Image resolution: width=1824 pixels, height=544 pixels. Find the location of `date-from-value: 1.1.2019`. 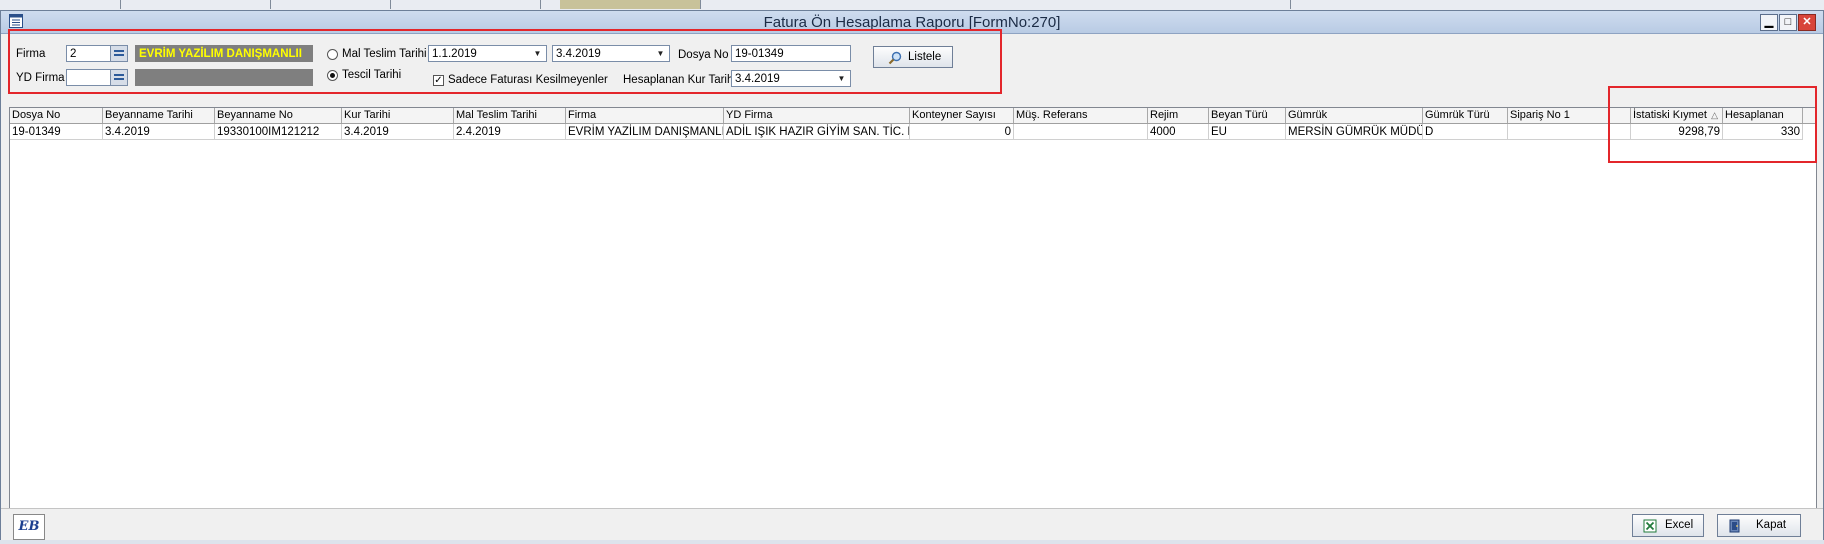

date-from-value: 1.1.2019 is located at coordinates (454, 54).